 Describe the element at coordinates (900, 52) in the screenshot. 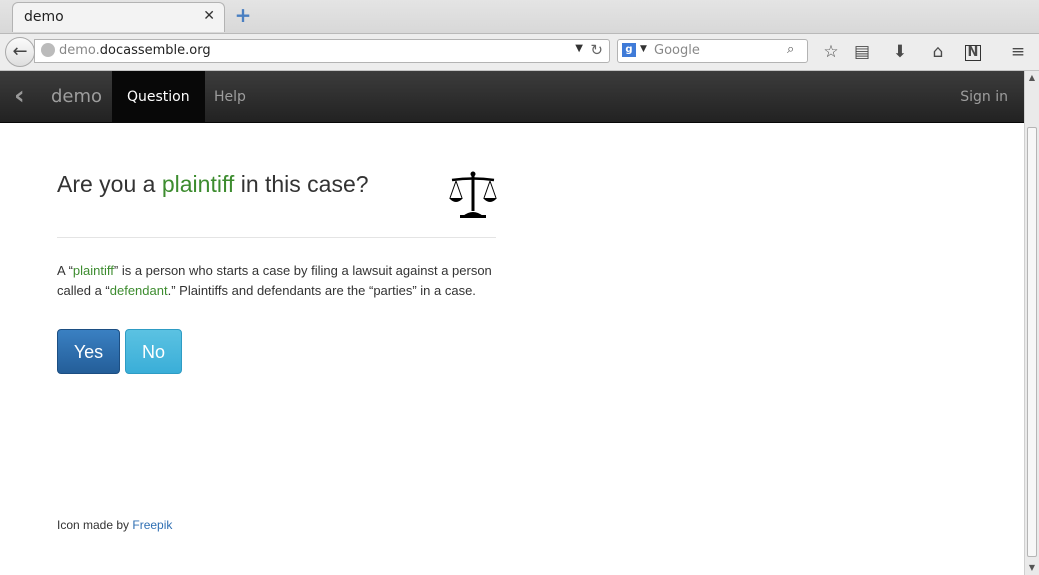

I see `download-icon: ⬇` at that location.